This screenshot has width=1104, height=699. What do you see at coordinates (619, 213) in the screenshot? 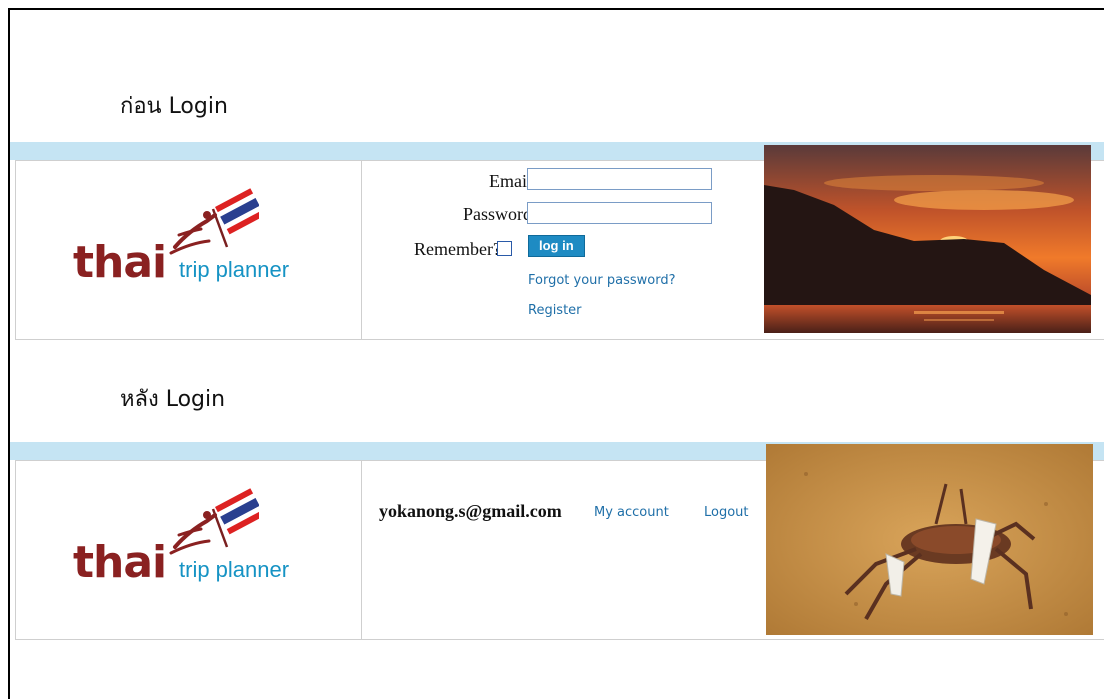
I see `password-field` at bounding box center [619, 213].